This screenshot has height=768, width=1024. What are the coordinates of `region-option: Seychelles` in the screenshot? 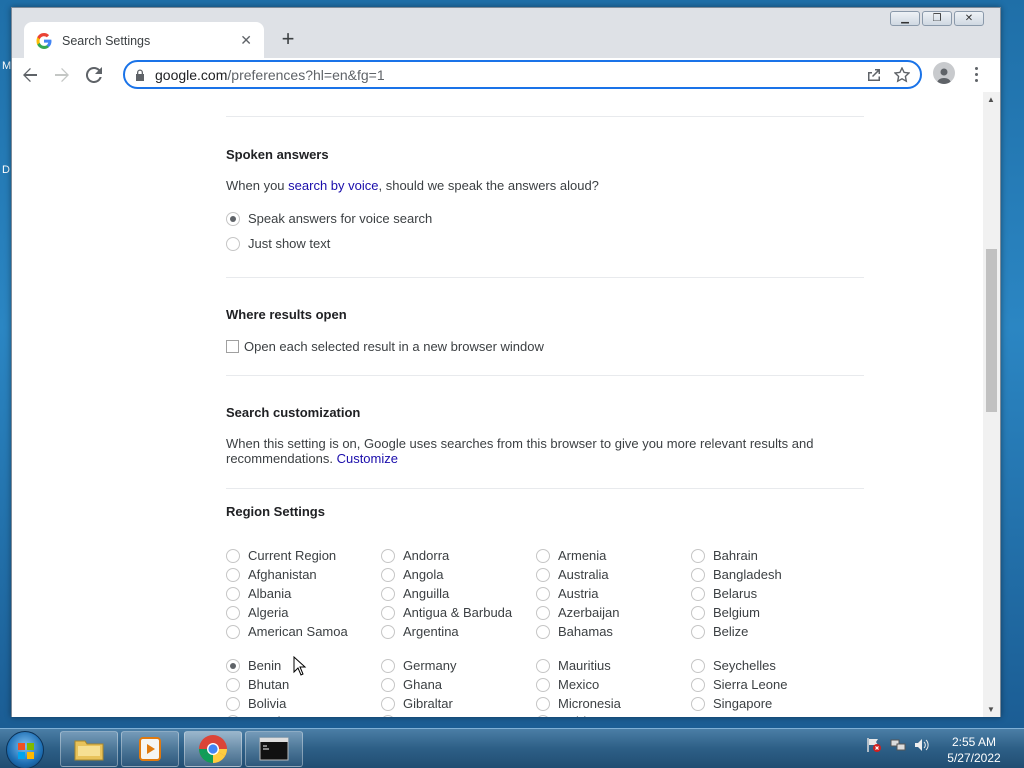 It's located at (768, 665).